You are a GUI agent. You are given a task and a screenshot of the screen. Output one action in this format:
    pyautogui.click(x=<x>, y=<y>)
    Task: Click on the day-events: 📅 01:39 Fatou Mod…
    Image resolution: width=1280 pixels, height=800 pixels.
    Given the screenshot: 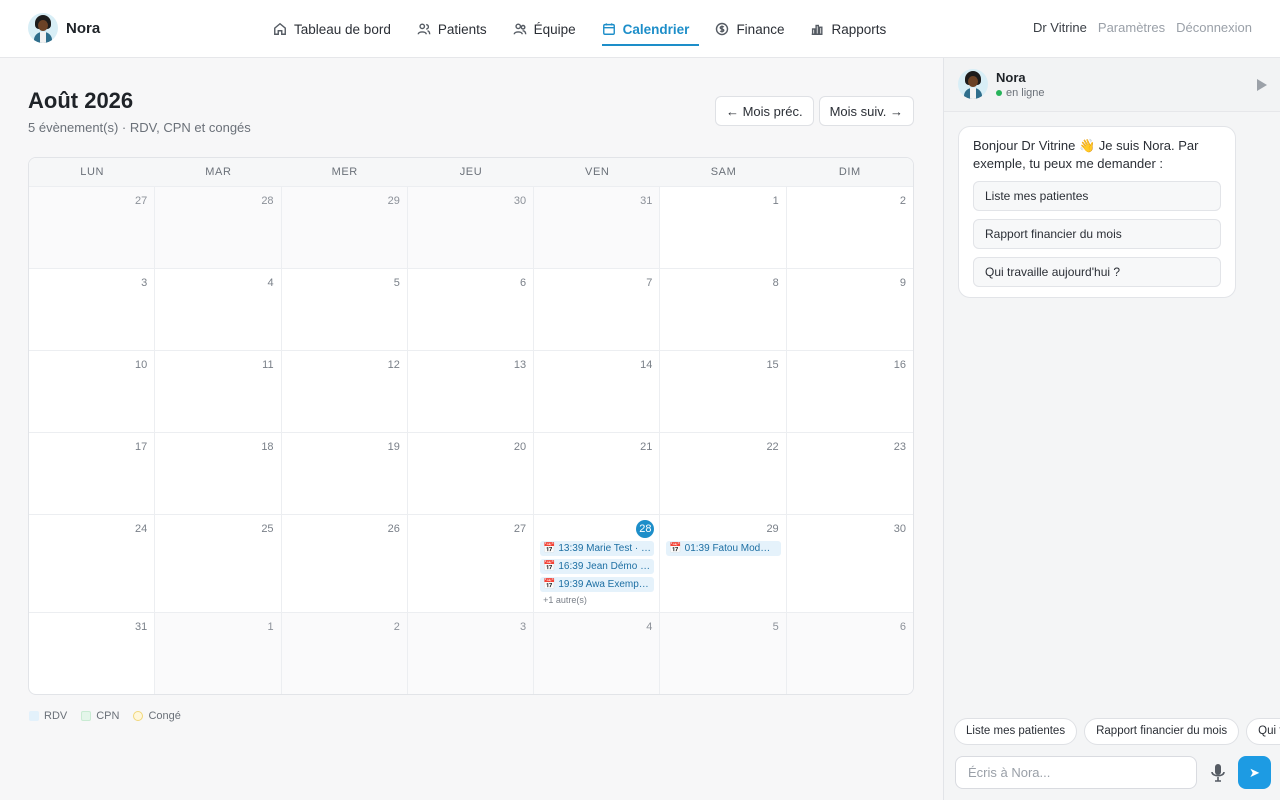 What is the action you would take?
    pyautogui.click(x=723, y=550)
    